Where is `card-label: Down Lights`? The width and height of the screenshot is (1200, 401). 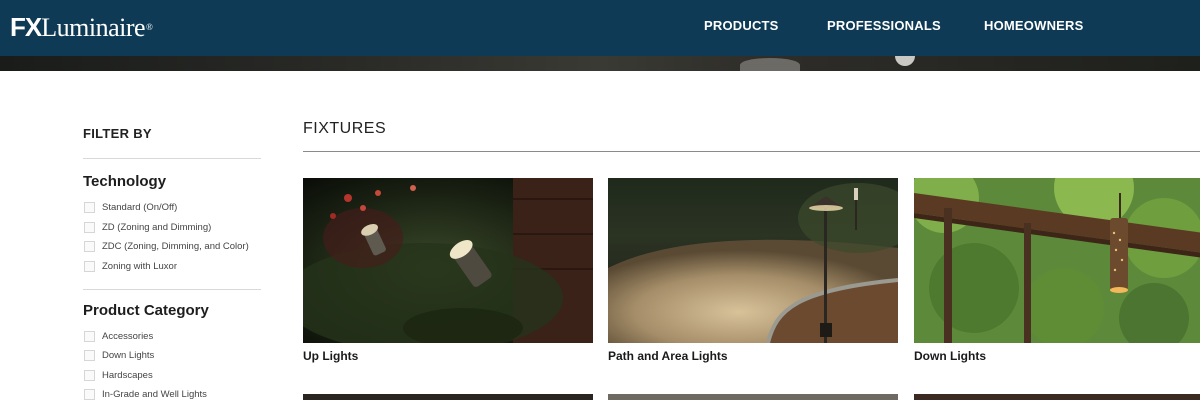
card-label: Down Lights is located at coordinates (1057, 356).